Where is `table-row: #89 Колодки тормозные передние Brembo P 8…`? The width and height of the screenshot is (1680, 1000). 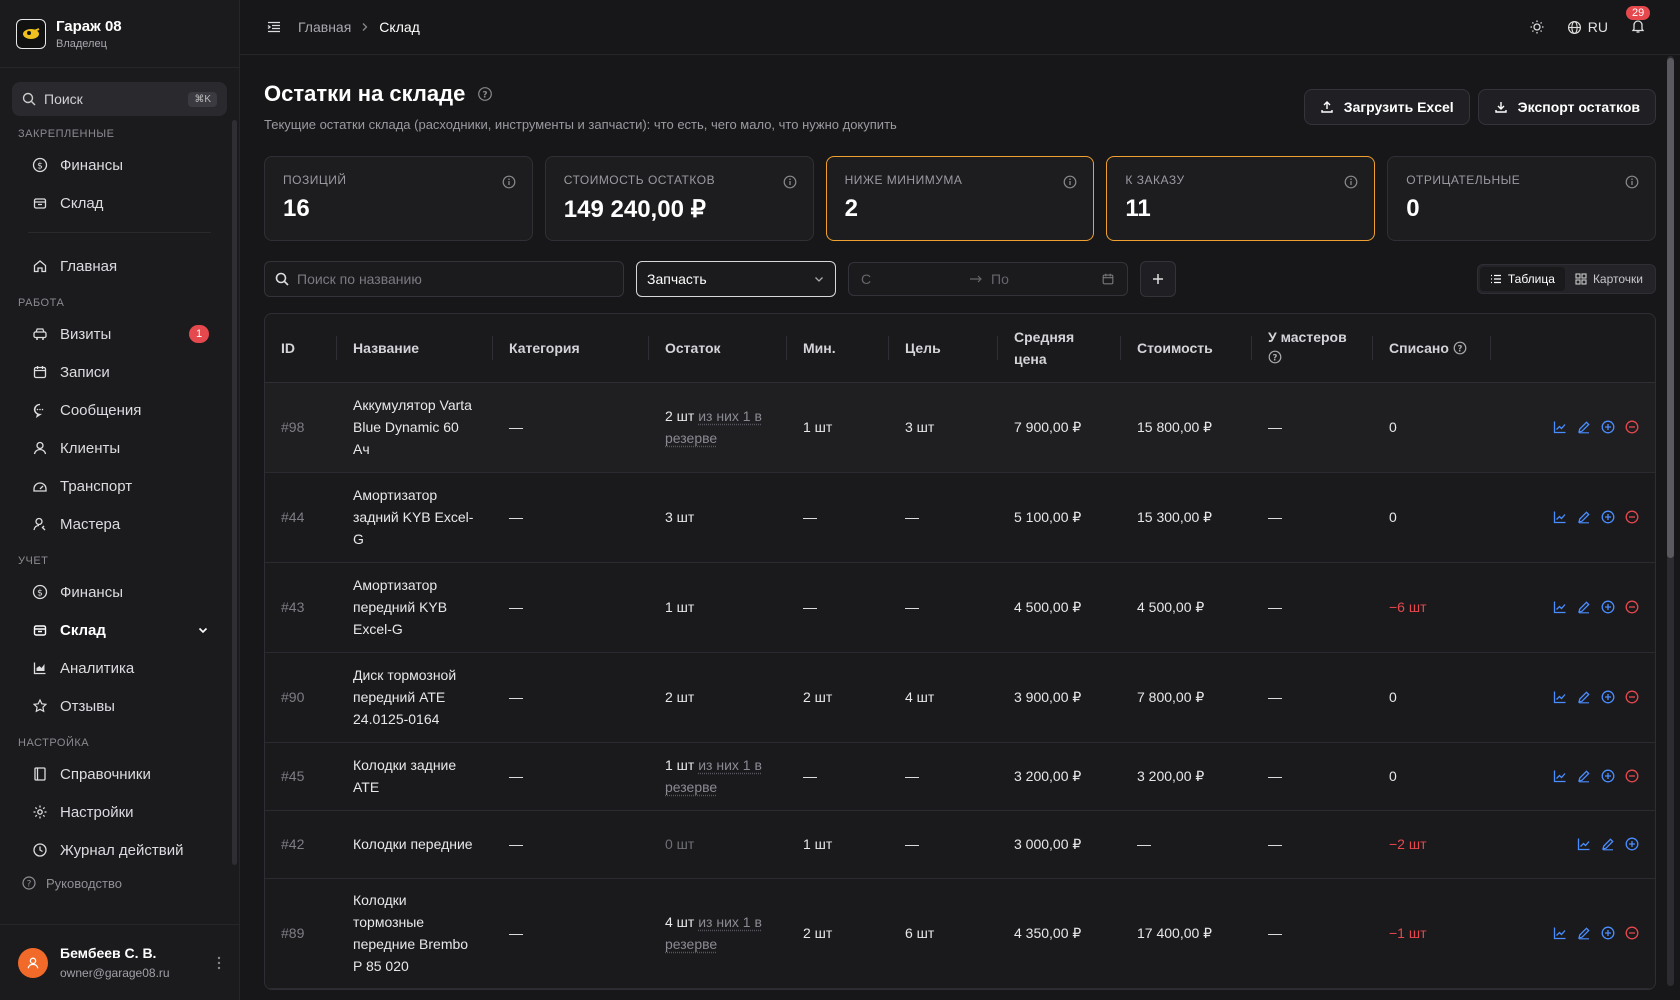 table-row: #89 Колодки тормозные передние Brembo P 8… is located at coordinates (960, 933).